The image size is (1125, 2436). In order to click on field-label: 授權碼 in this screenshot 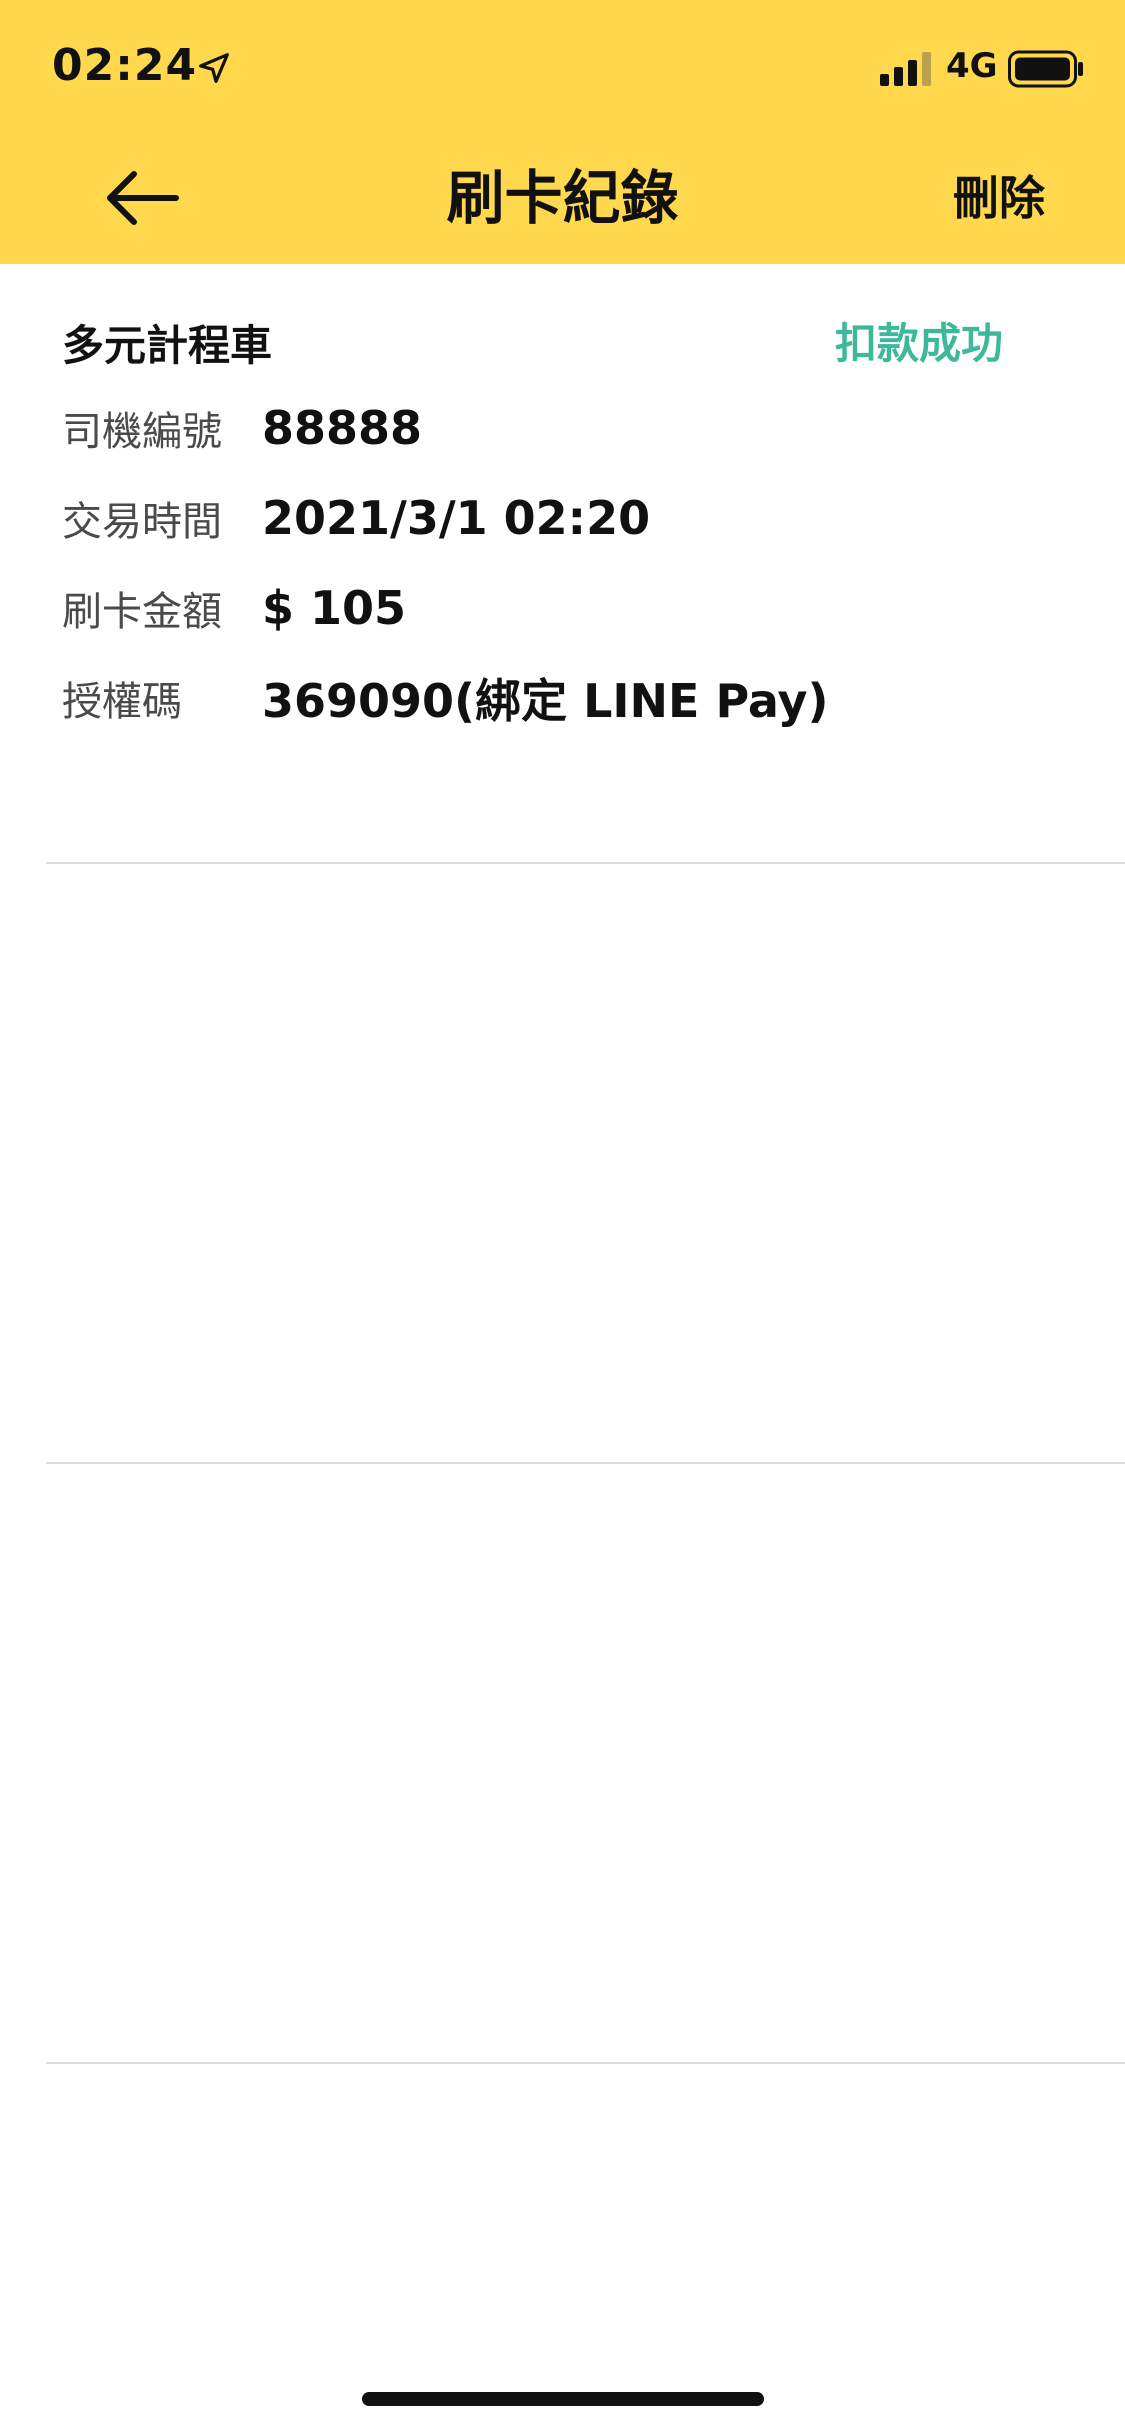, I will do `click(122, 702)`.